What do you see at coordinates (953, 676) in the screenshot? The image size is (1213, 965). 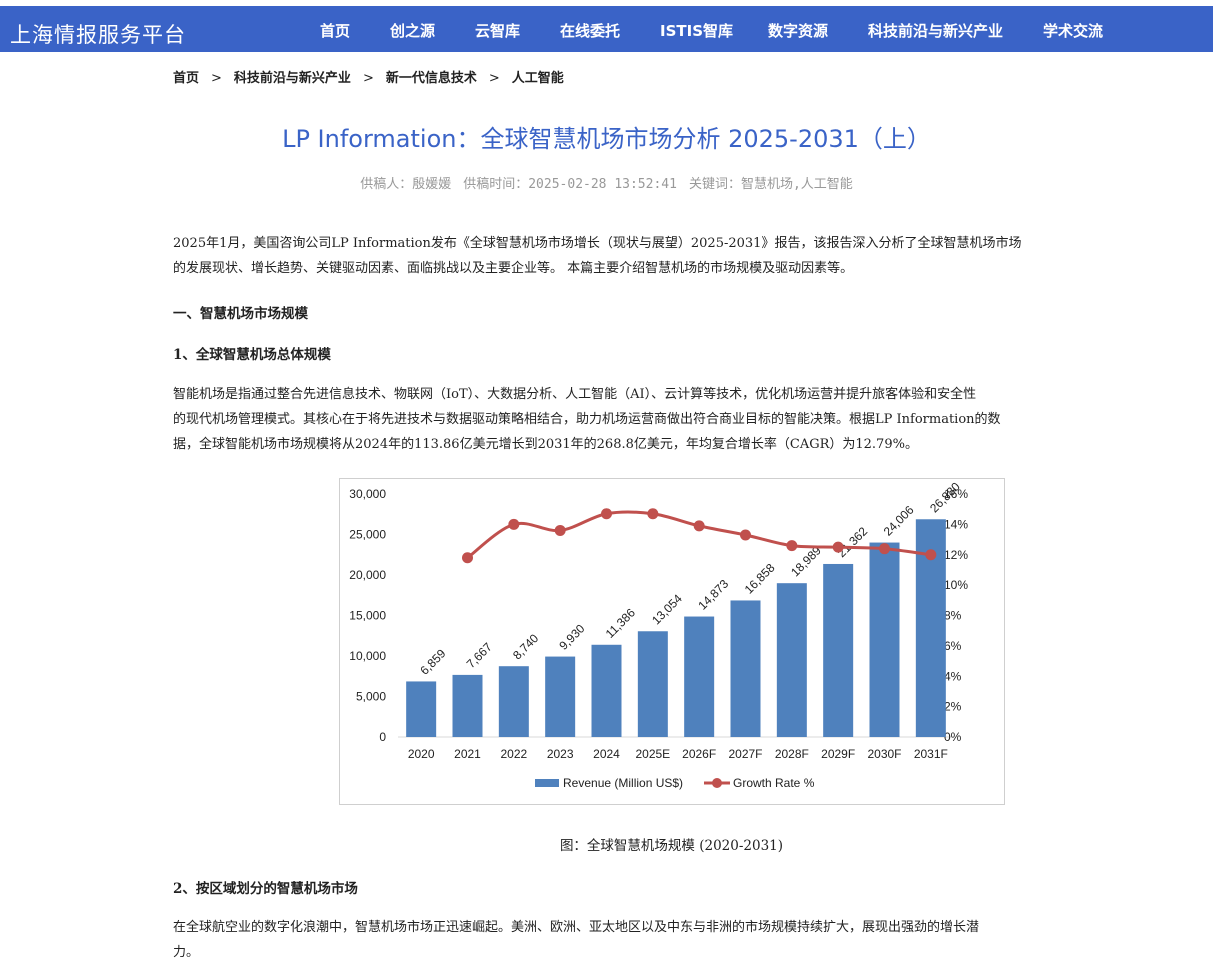 I see `y-right-tick-label: 4%` at bounding box center [953, 676].